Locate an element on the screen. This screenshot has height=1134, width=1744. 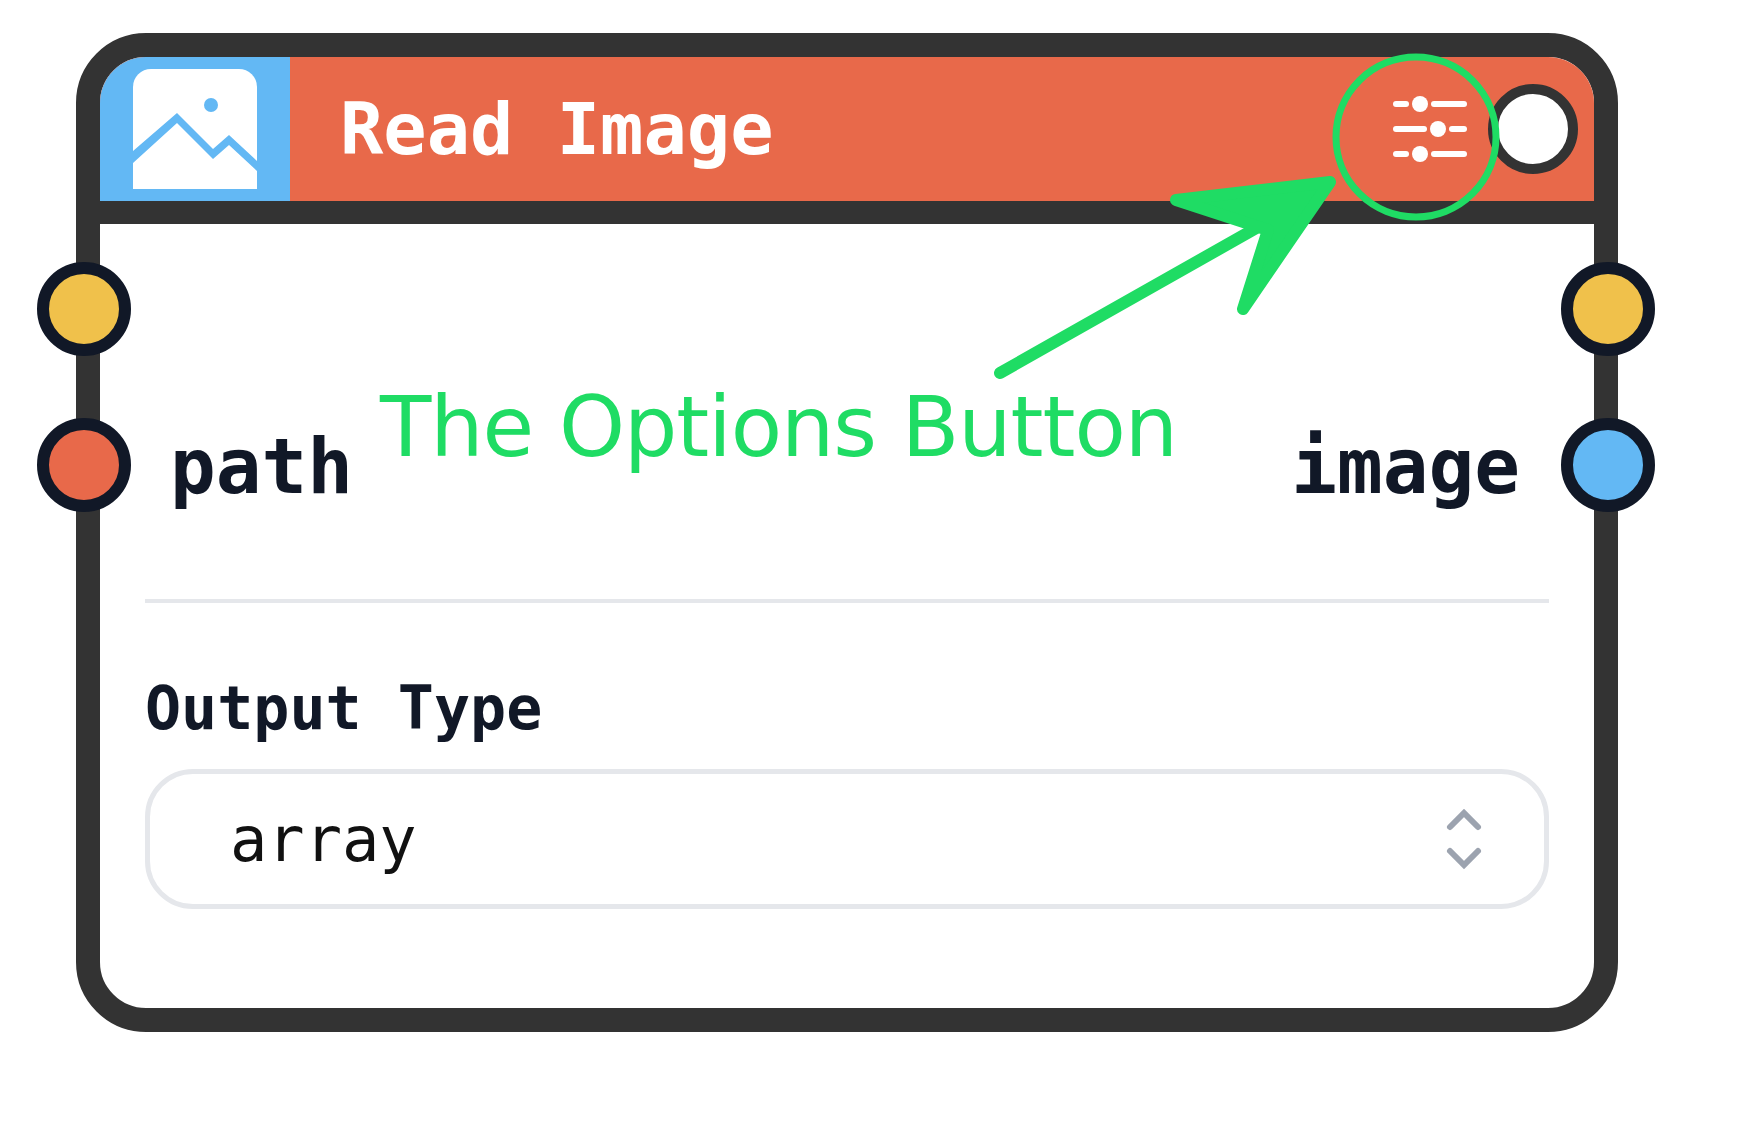
chevrons-icon is located at coordinates (1464, 839).